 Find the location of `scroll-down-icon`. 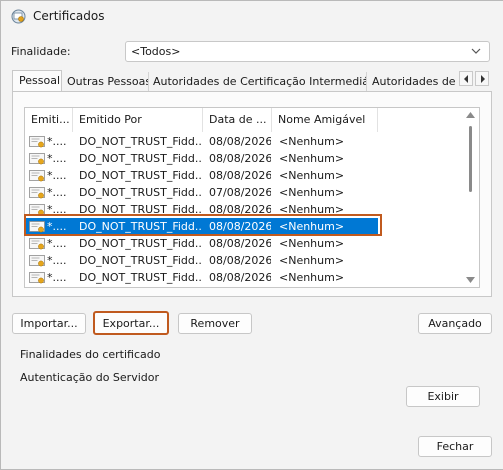

scroll-down-icon is located at coordinates (470, 280).